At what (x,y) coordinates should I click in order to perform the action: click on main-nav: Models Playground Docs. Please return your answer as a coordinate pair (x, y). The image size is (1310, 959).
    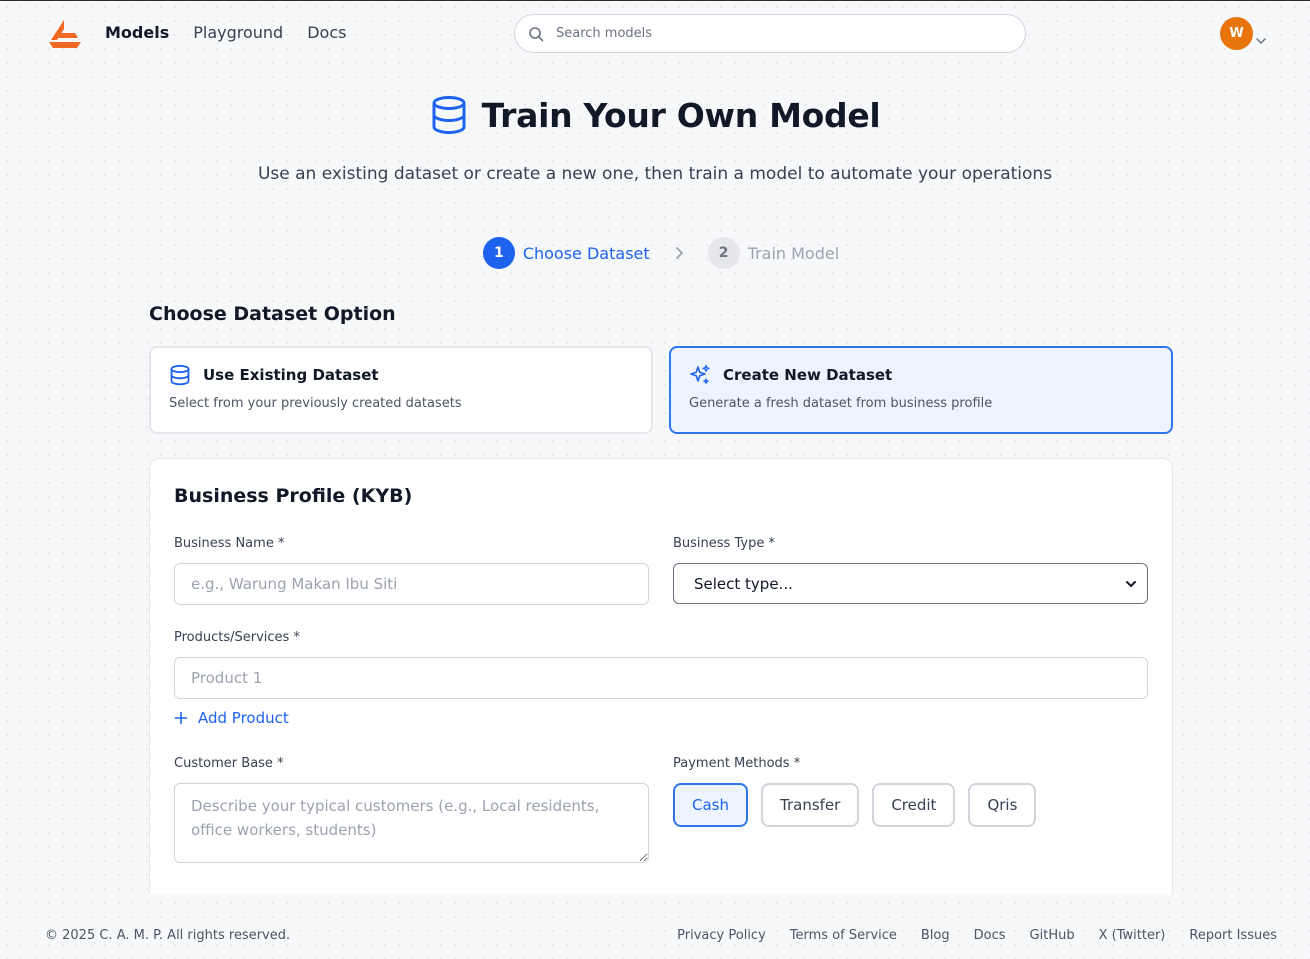
    Looking at the image, I should click on (225, 32).